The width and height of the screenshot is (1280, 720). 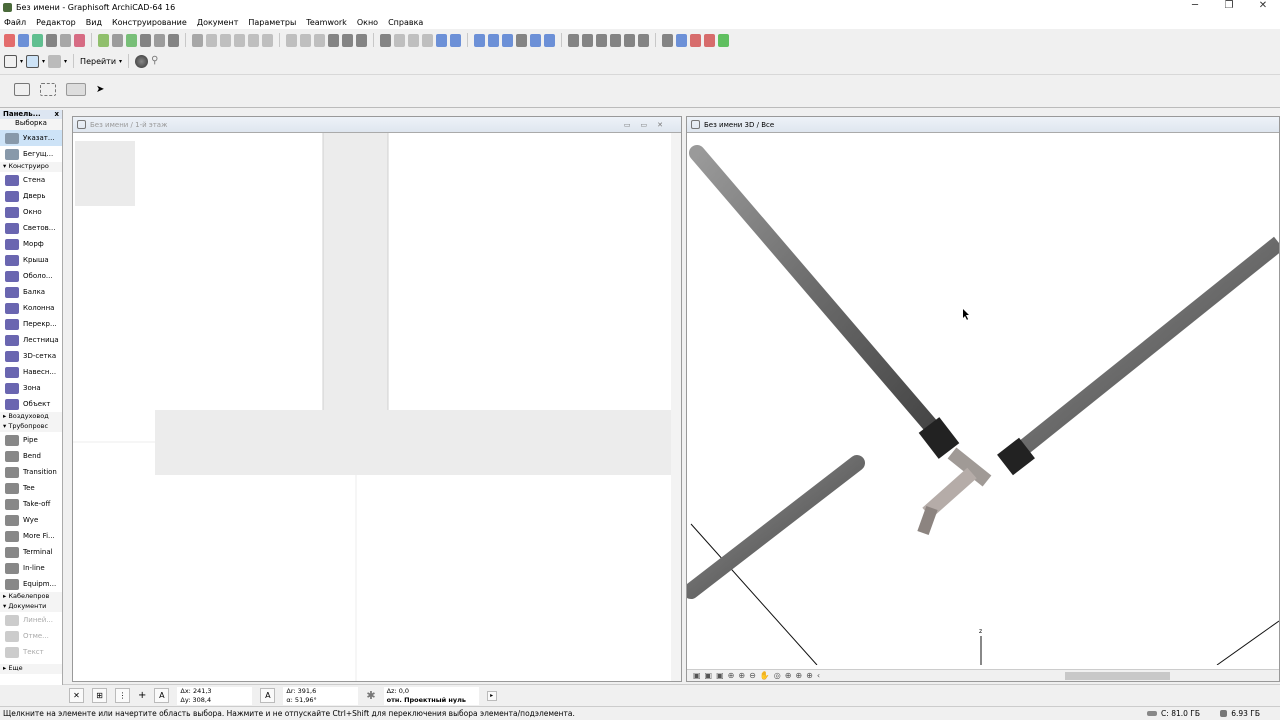 What do you see at coordinates (31, 340) in the screenshot?
I see `tool-лестница: Лестница` at bounding box center [31, 340].